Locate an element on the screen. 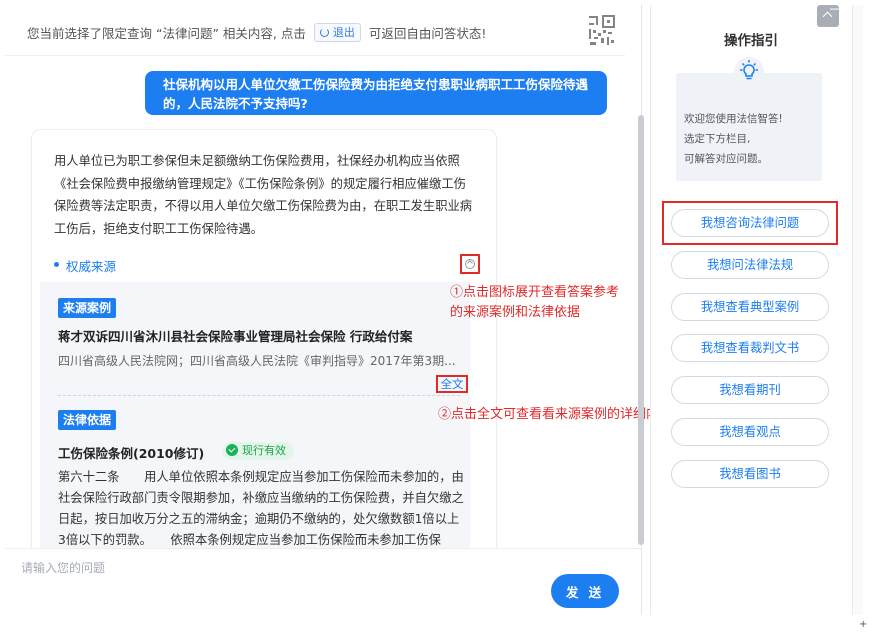 This screenshot has height=636, width=870. guide-button-books: 我想看图书 is located at coordinates (750, 474).